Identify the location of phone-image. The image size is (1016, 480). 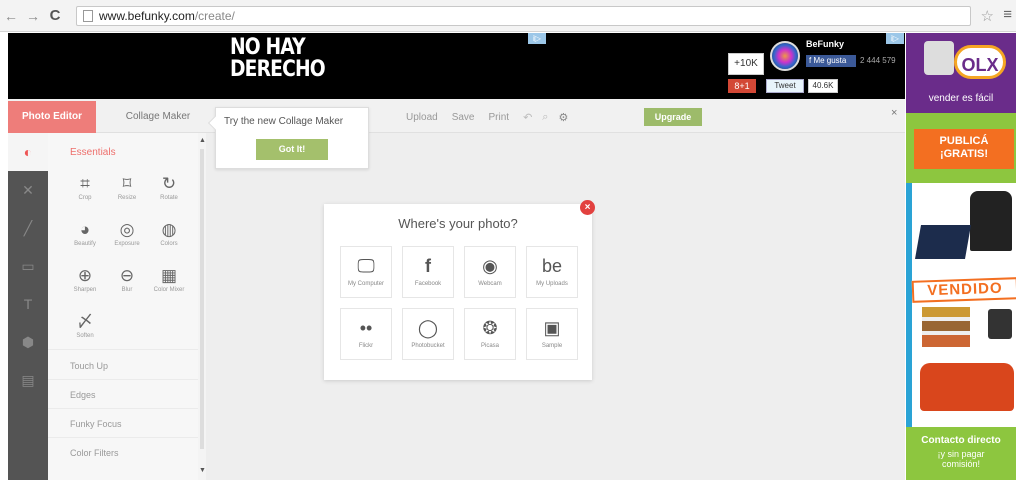
(1000, 324).